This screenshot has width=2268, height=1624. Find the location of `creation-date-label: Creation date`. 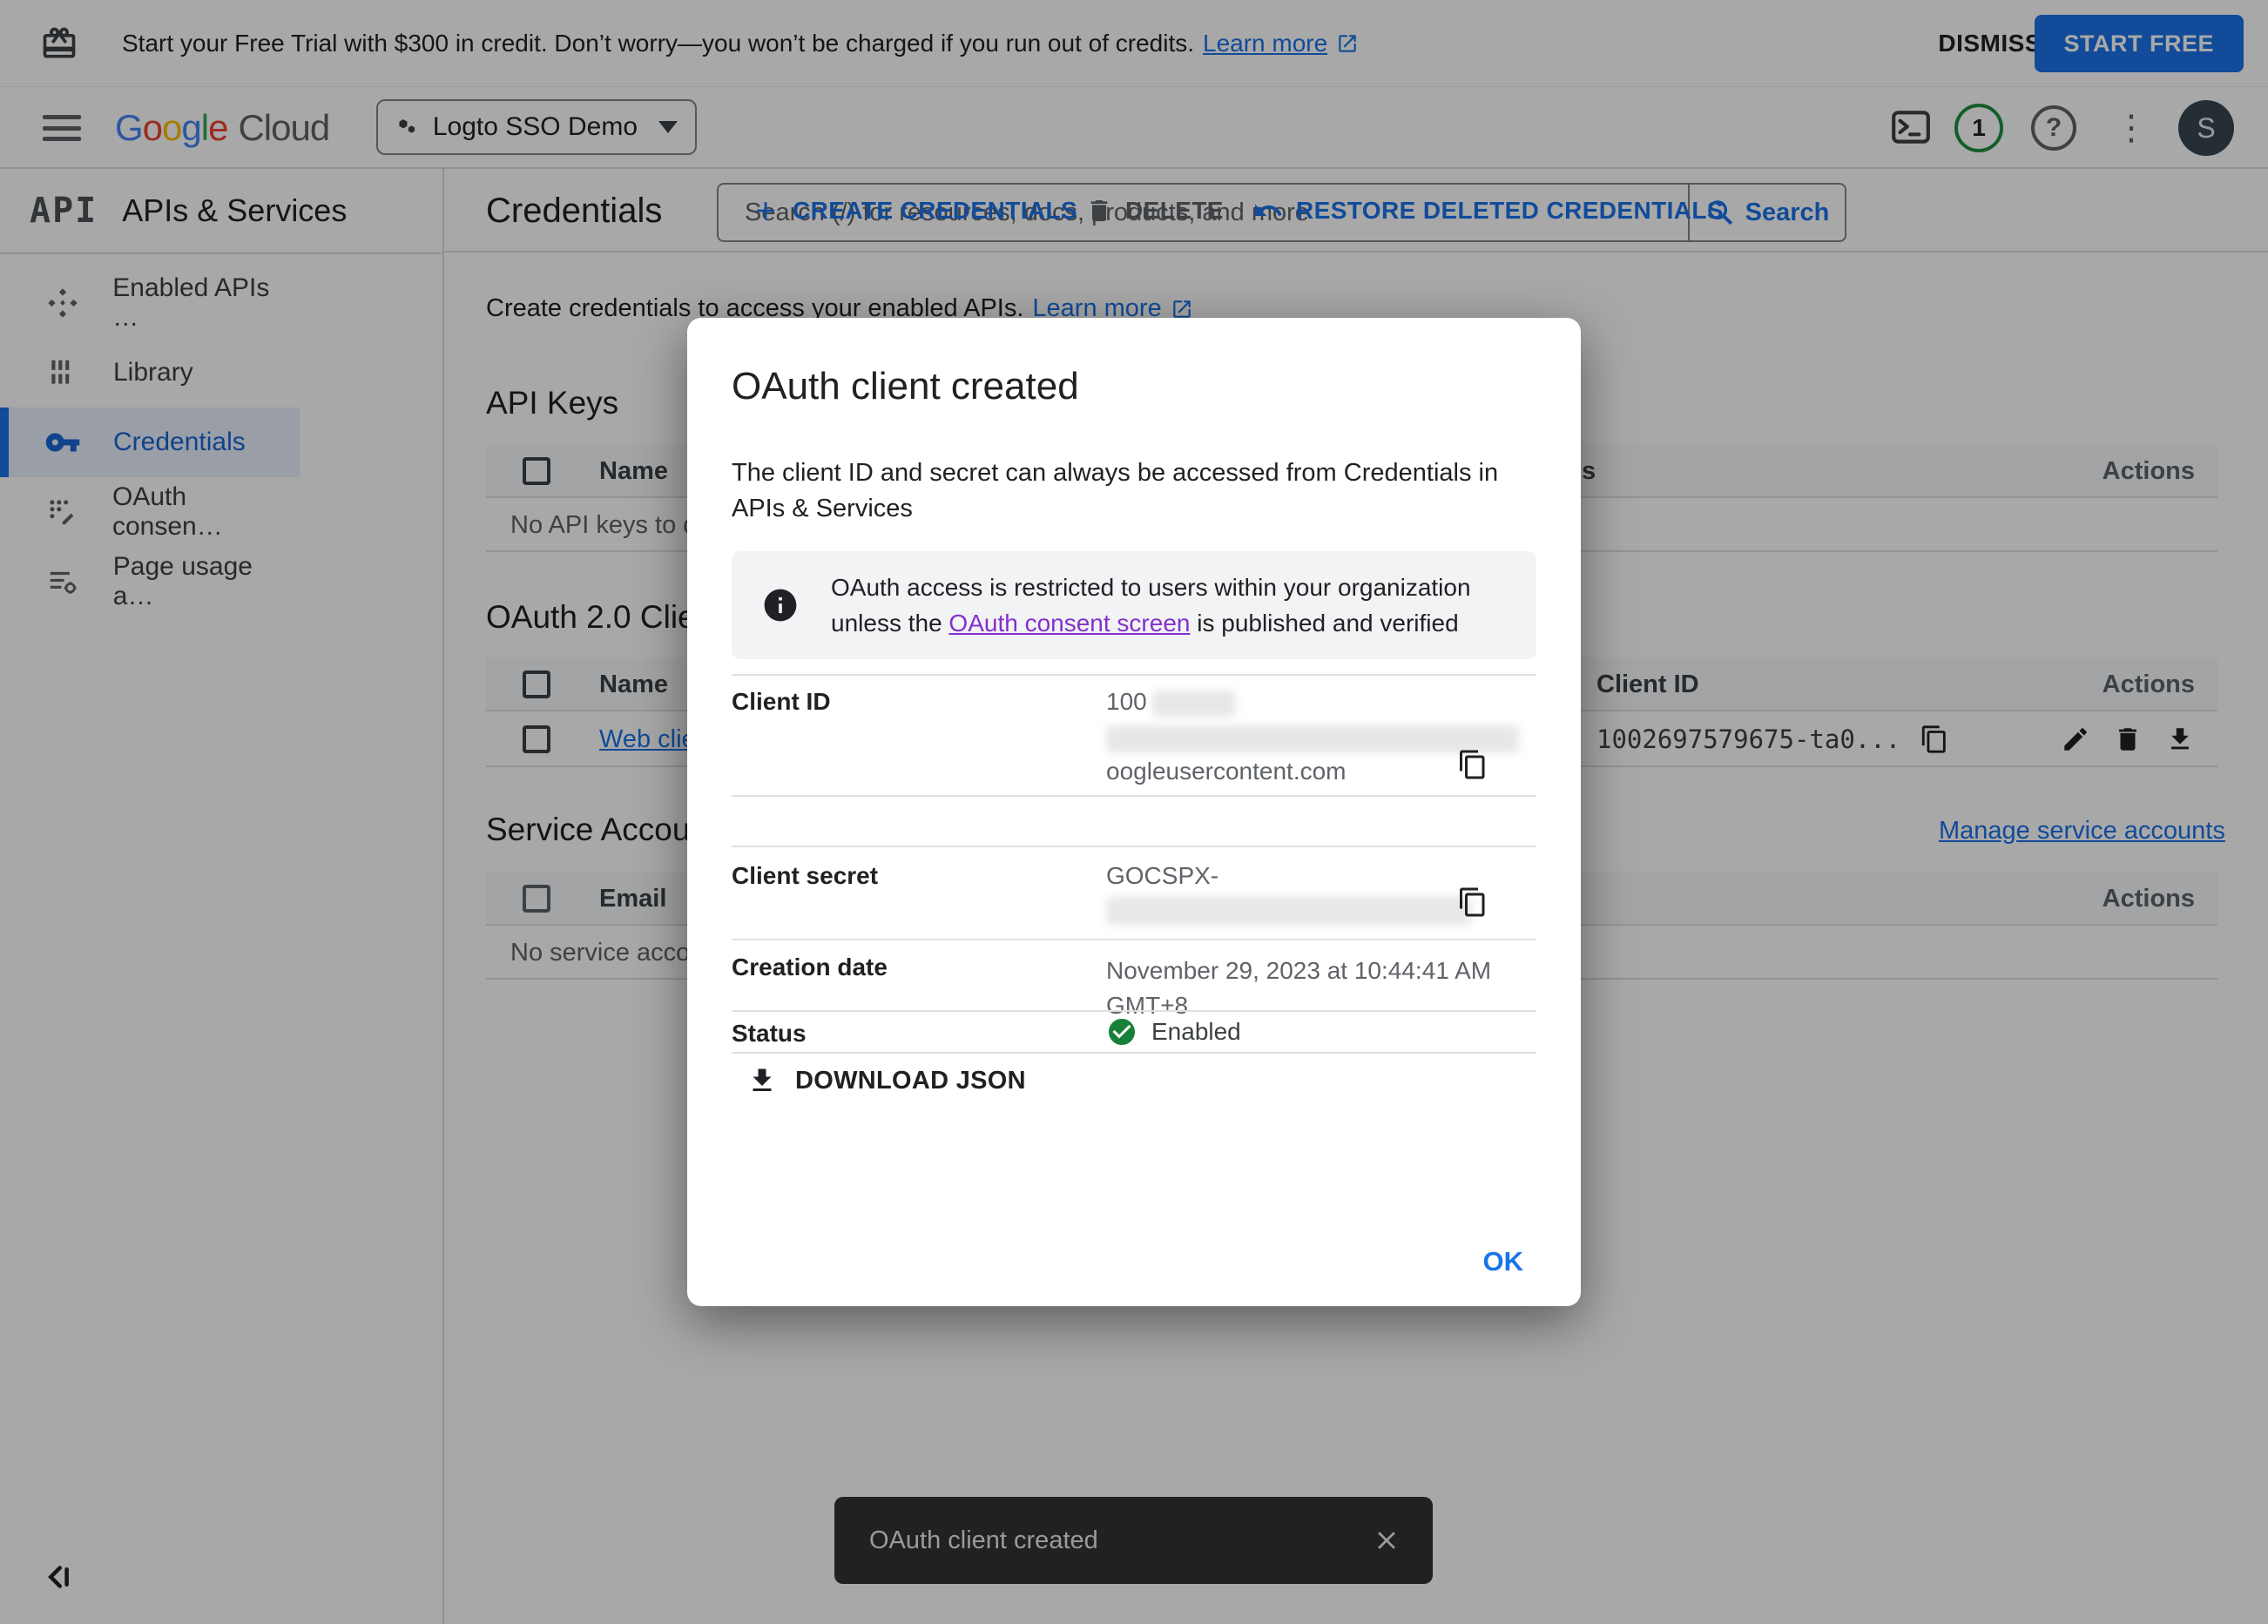

creation-date-label: Creation date is located at coordinates (810, 967).